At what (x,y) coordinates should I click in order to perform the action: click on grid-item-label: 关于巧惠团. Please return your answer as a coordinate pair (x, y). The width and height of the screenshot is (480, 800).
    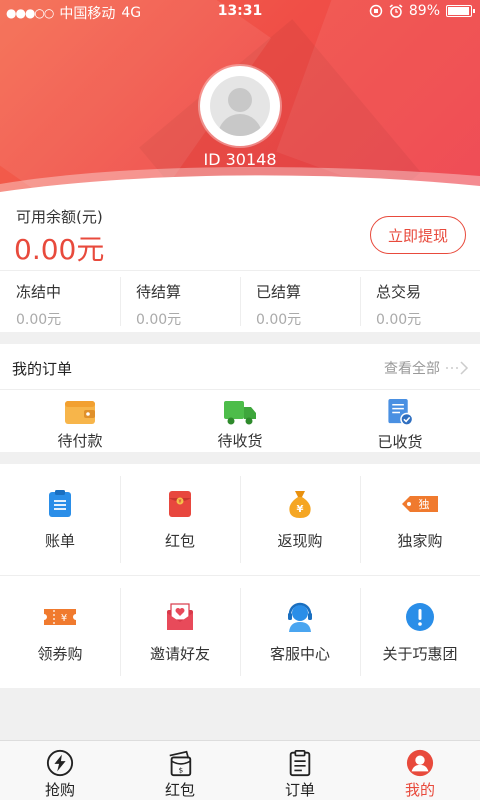
    Looking at the image, I should click on (420, 653).